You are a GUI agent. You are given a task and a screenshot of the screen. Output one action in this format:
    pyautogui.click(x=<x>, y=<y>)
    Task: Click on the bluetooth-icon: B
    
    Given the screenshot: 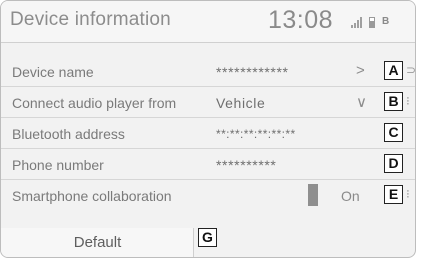 What is the action you would take?
    pyautogui.click(x=386, y=21)
    